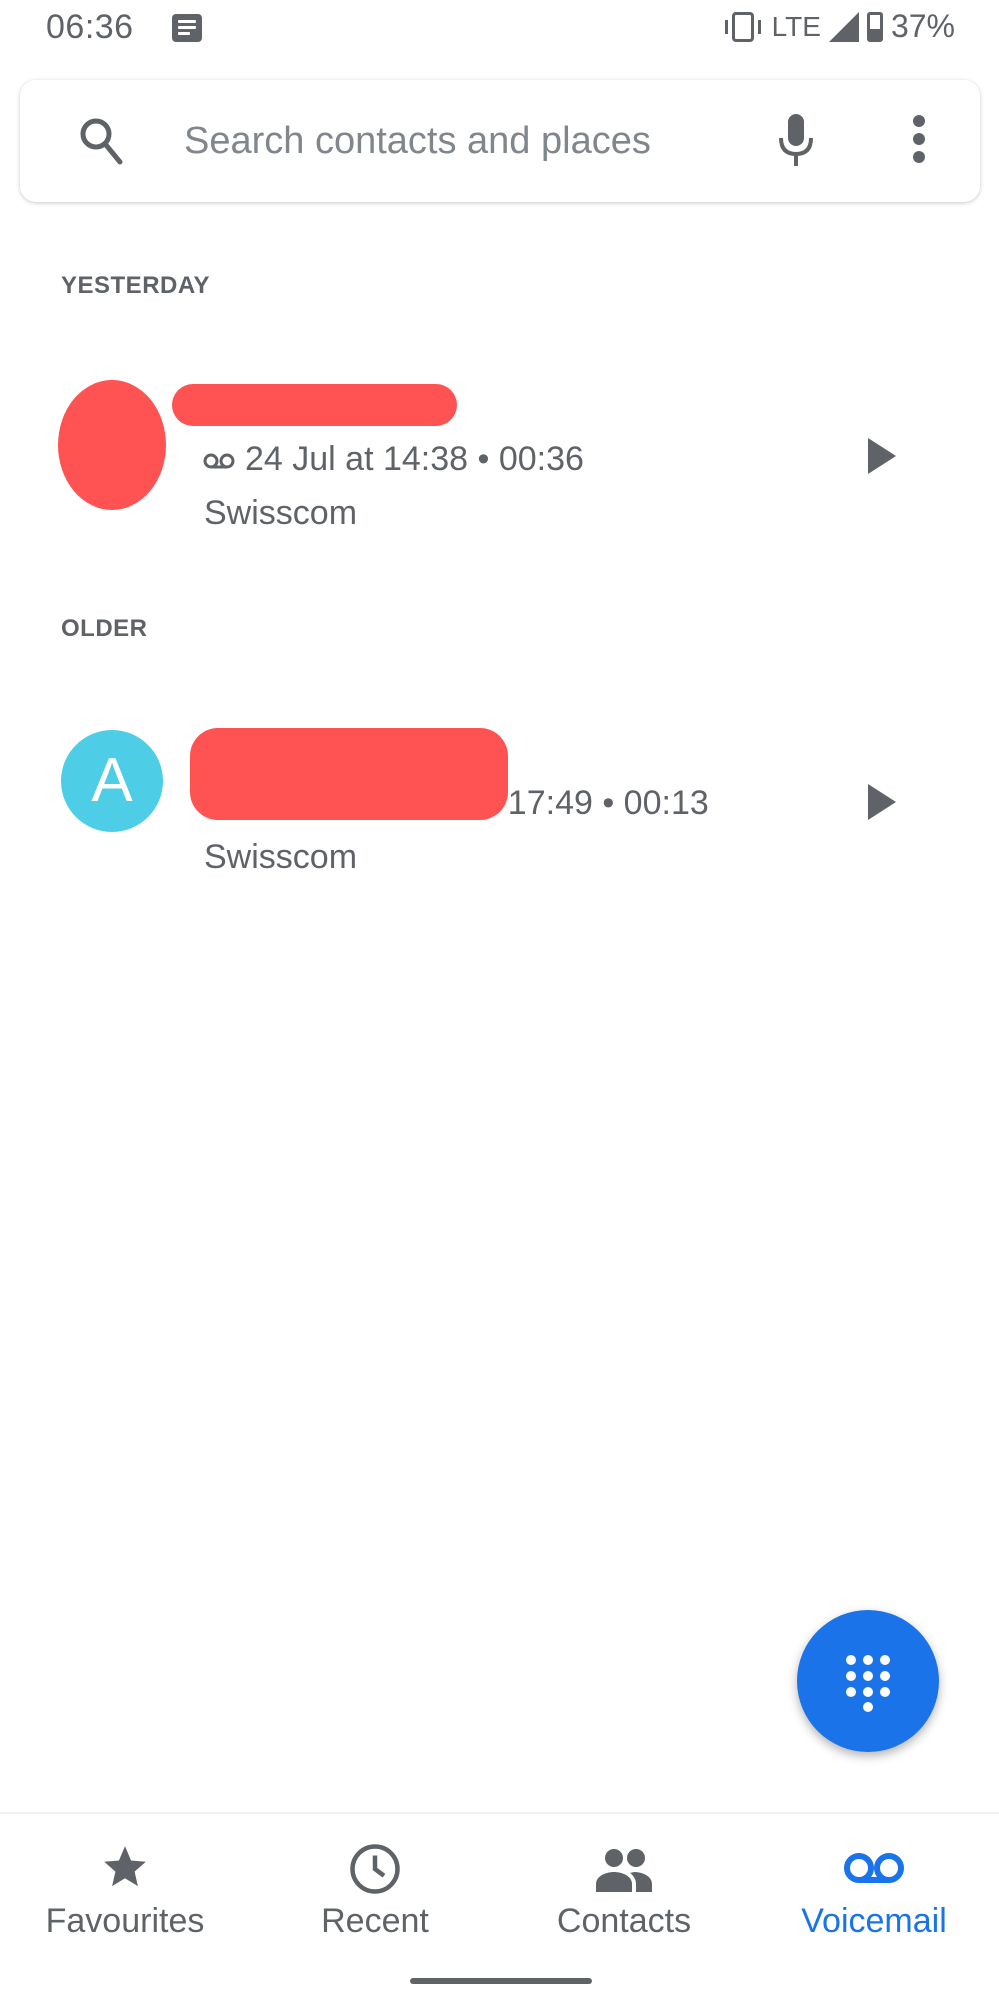  What do you see at coordinates (624, 1921) in the screenshot?
I see `tab-label: Contacts` at bounding box center [624, 1921].